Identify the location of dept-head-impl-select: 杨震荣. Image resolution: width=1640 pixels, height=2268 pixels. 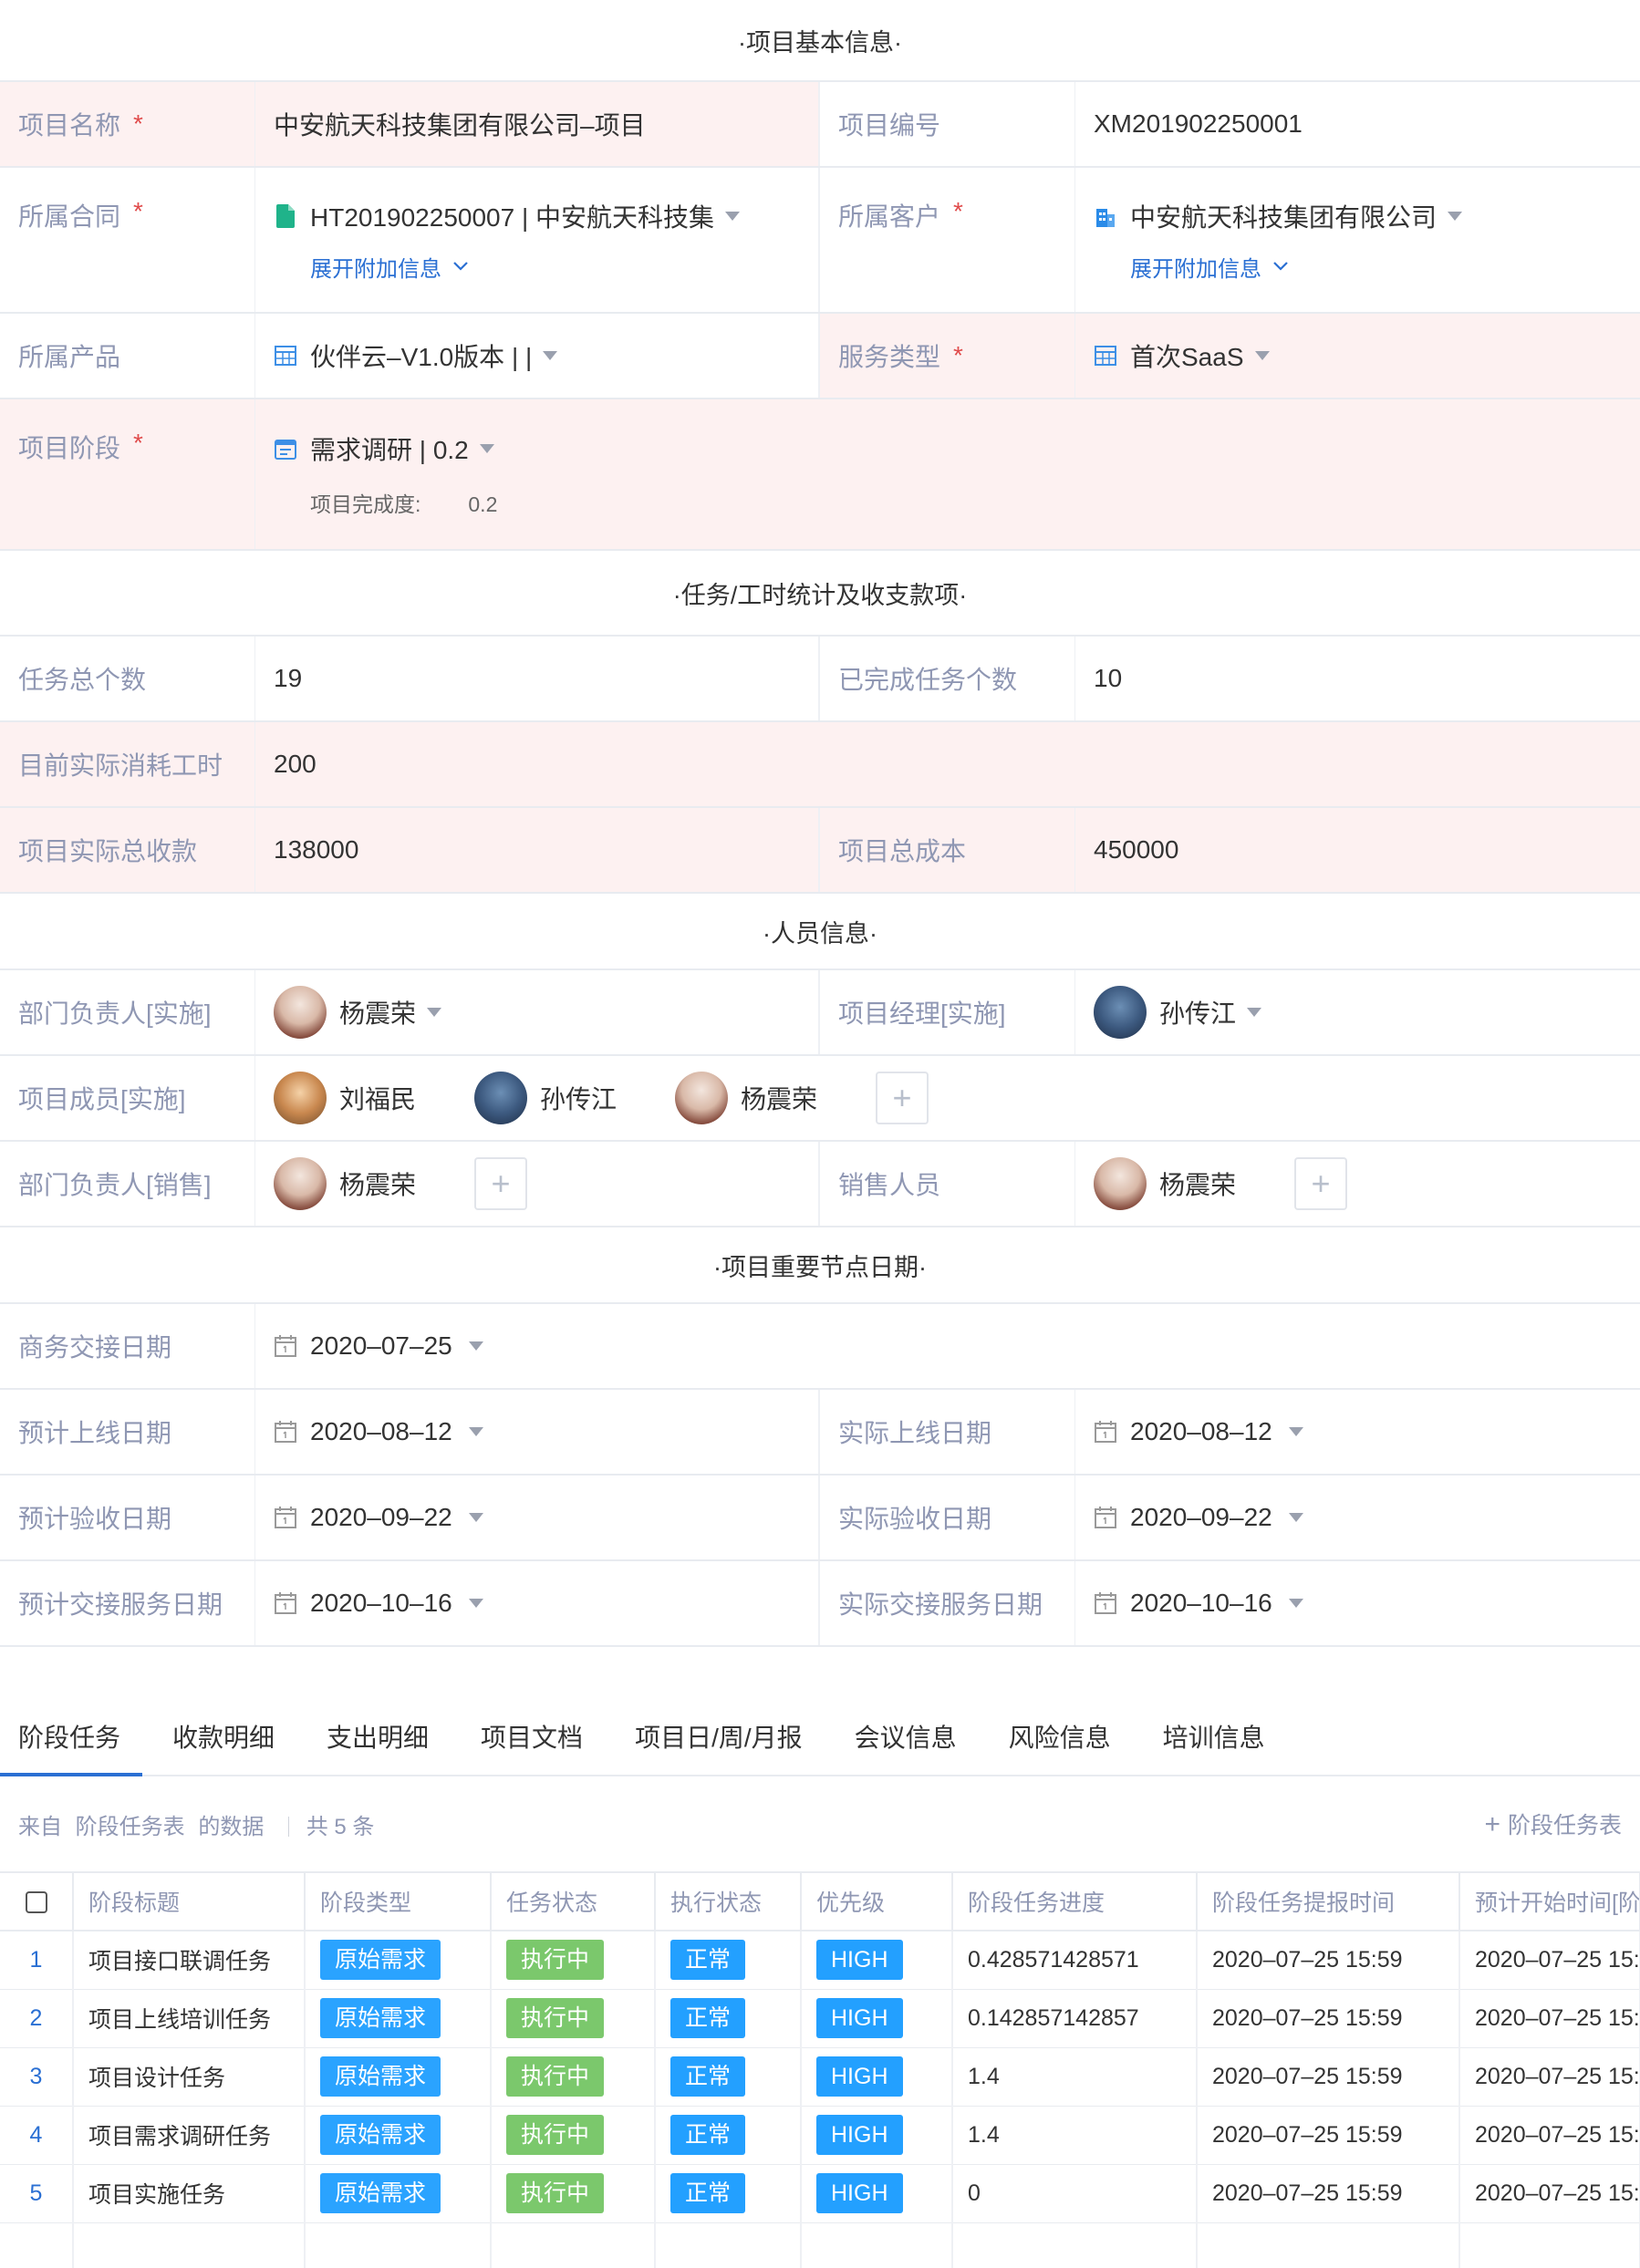
(537, 1012).